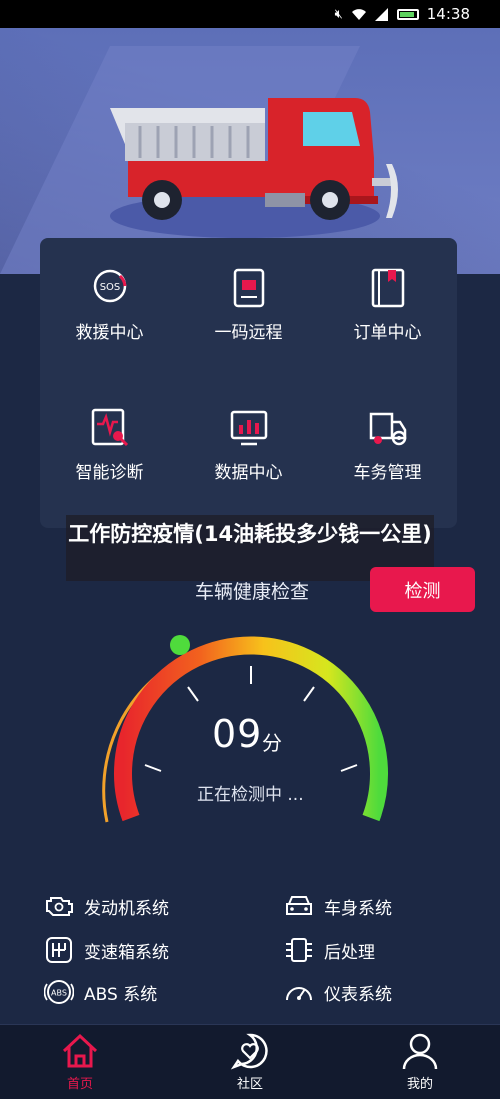  I want to click on system-abs: ABS ABS 系统, so click(100, 992).